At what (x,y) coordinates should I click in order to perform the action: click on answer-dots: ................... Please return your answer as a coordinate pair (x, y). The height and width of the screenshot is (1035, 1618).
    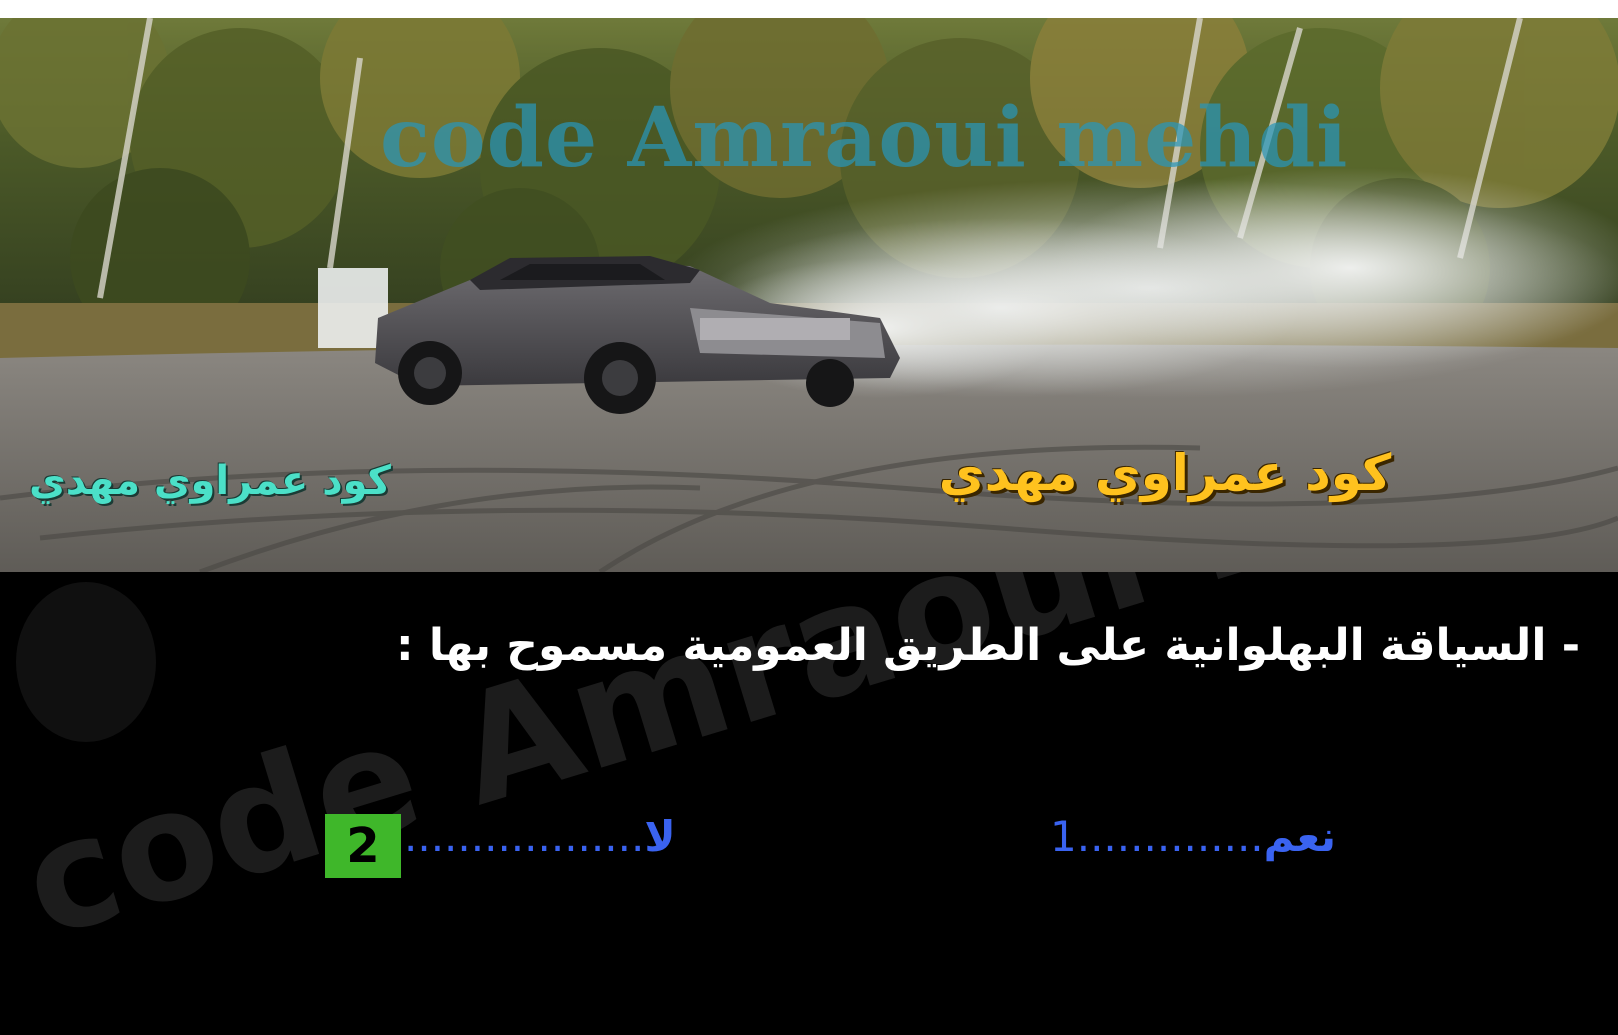
    Looking at the image, I should click on (524, 836).